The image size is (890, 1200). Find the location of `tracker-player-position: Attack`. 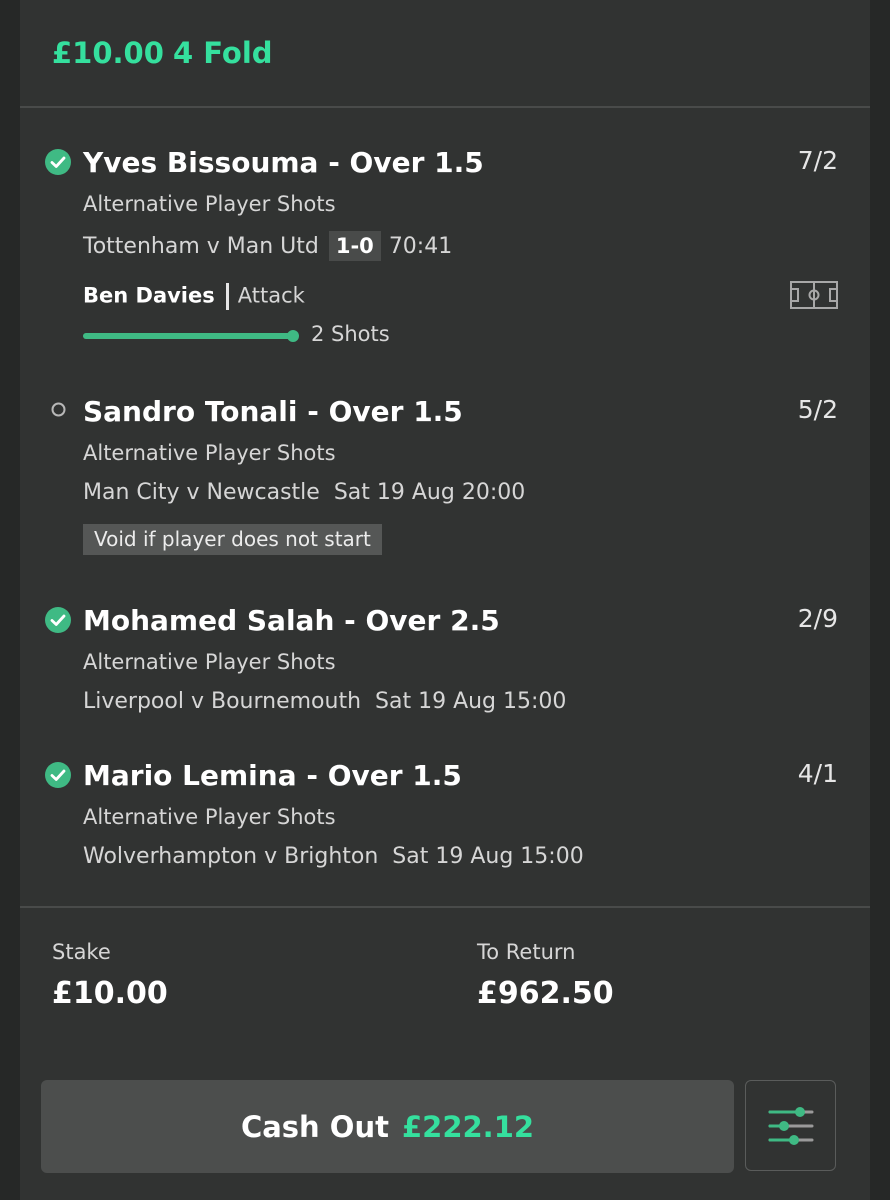

tracker-player-position: Attack is located at coordinates (271, 295).